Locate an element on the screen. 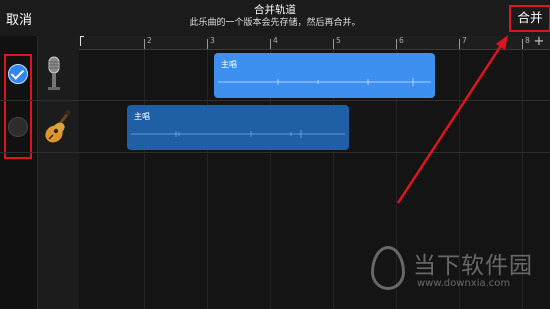  watermark-logo-icon is located at coordinates (388, 268).